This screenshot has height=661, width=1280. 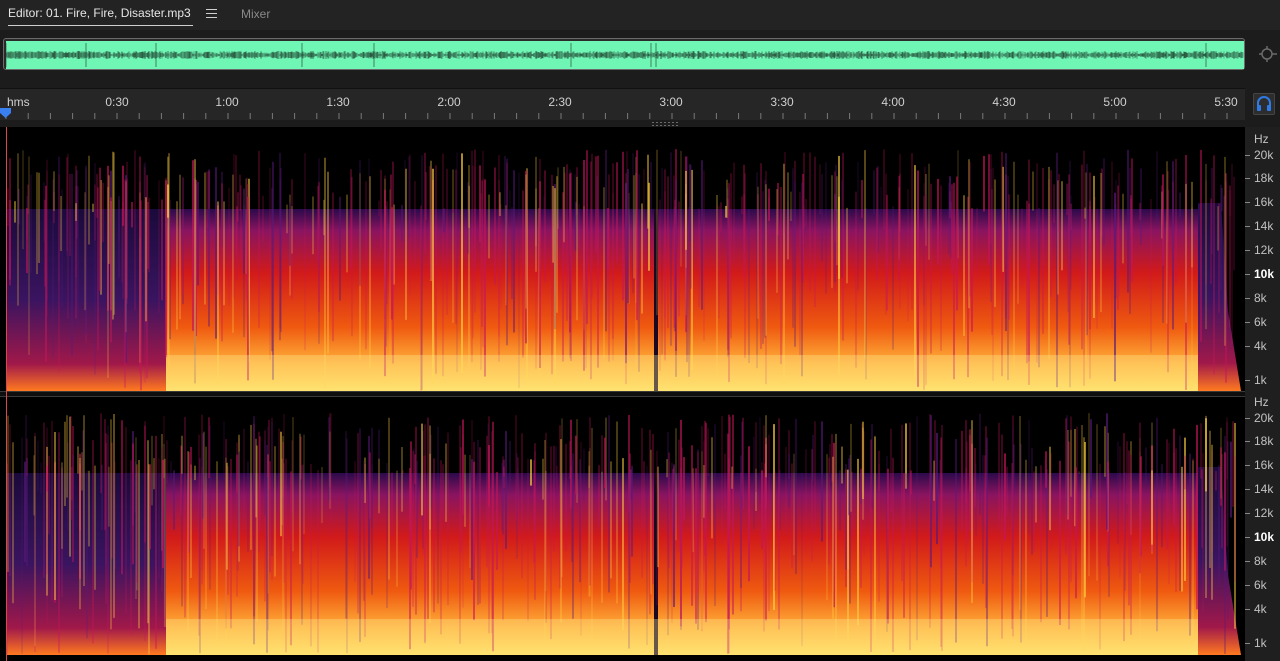 What do you see at coordinates (255, 14) in the screenshot?
I see `tab-mixer: Mixer` at bounding box center [255, 14].